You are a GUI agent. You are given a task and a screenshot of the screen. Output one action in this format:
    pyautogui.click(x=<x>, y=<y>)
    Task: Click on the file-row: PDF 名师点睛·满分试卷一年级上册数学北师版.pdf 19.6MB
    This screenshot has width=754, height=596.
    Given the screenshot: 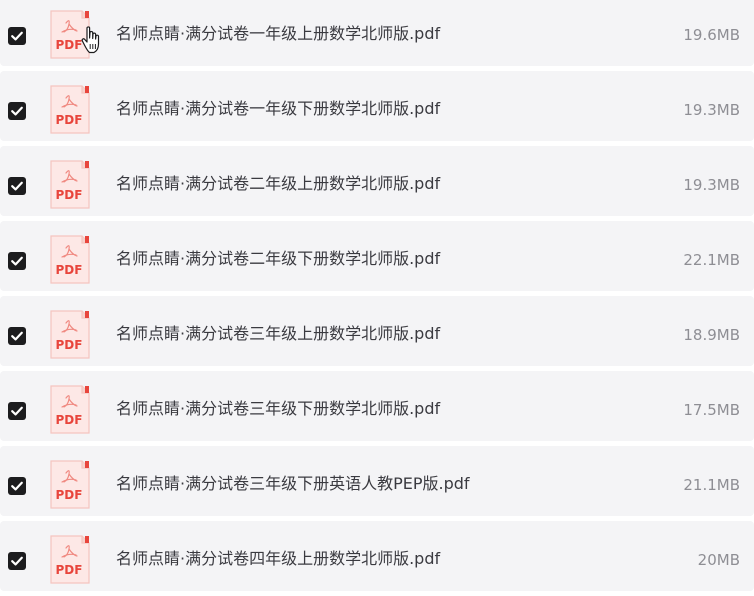 What is the action you would take?
    pyautogui.click(x=377, y=33)
    